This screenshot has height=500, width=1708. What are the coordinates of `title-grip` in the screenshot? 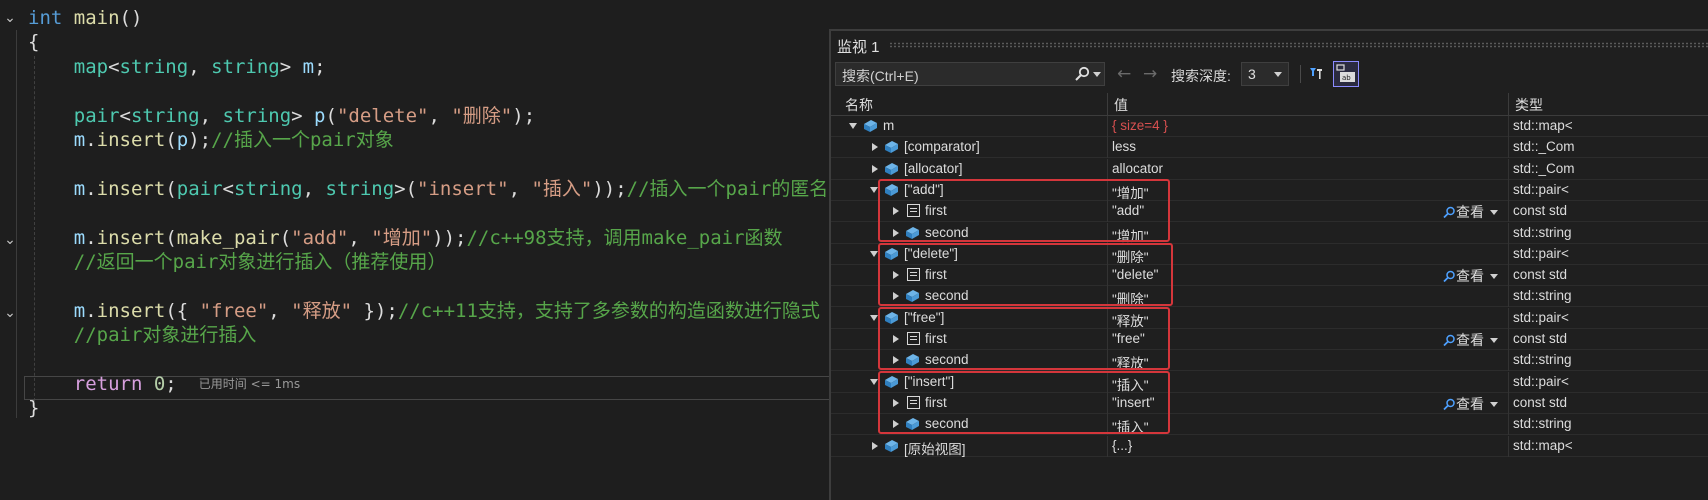 It's located at (1298, 45).